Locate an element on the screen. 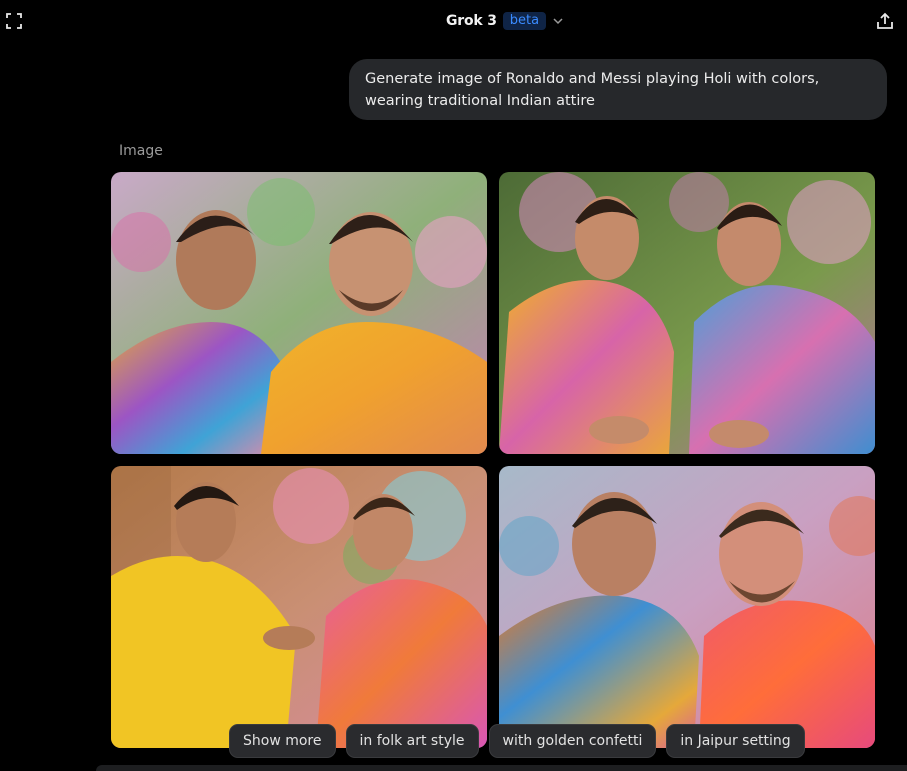 This screenshot has width=907, height=771. share-button is located at coordinates (885, 21).